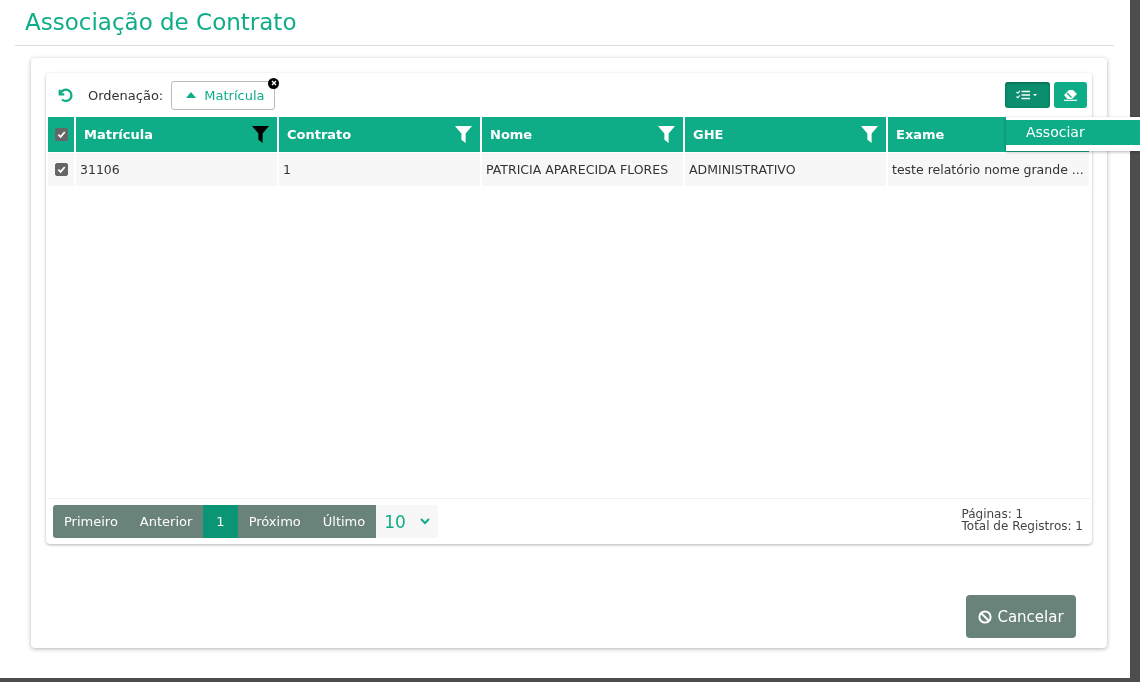  I want to click on table-cell: 1, so click(379, 169).